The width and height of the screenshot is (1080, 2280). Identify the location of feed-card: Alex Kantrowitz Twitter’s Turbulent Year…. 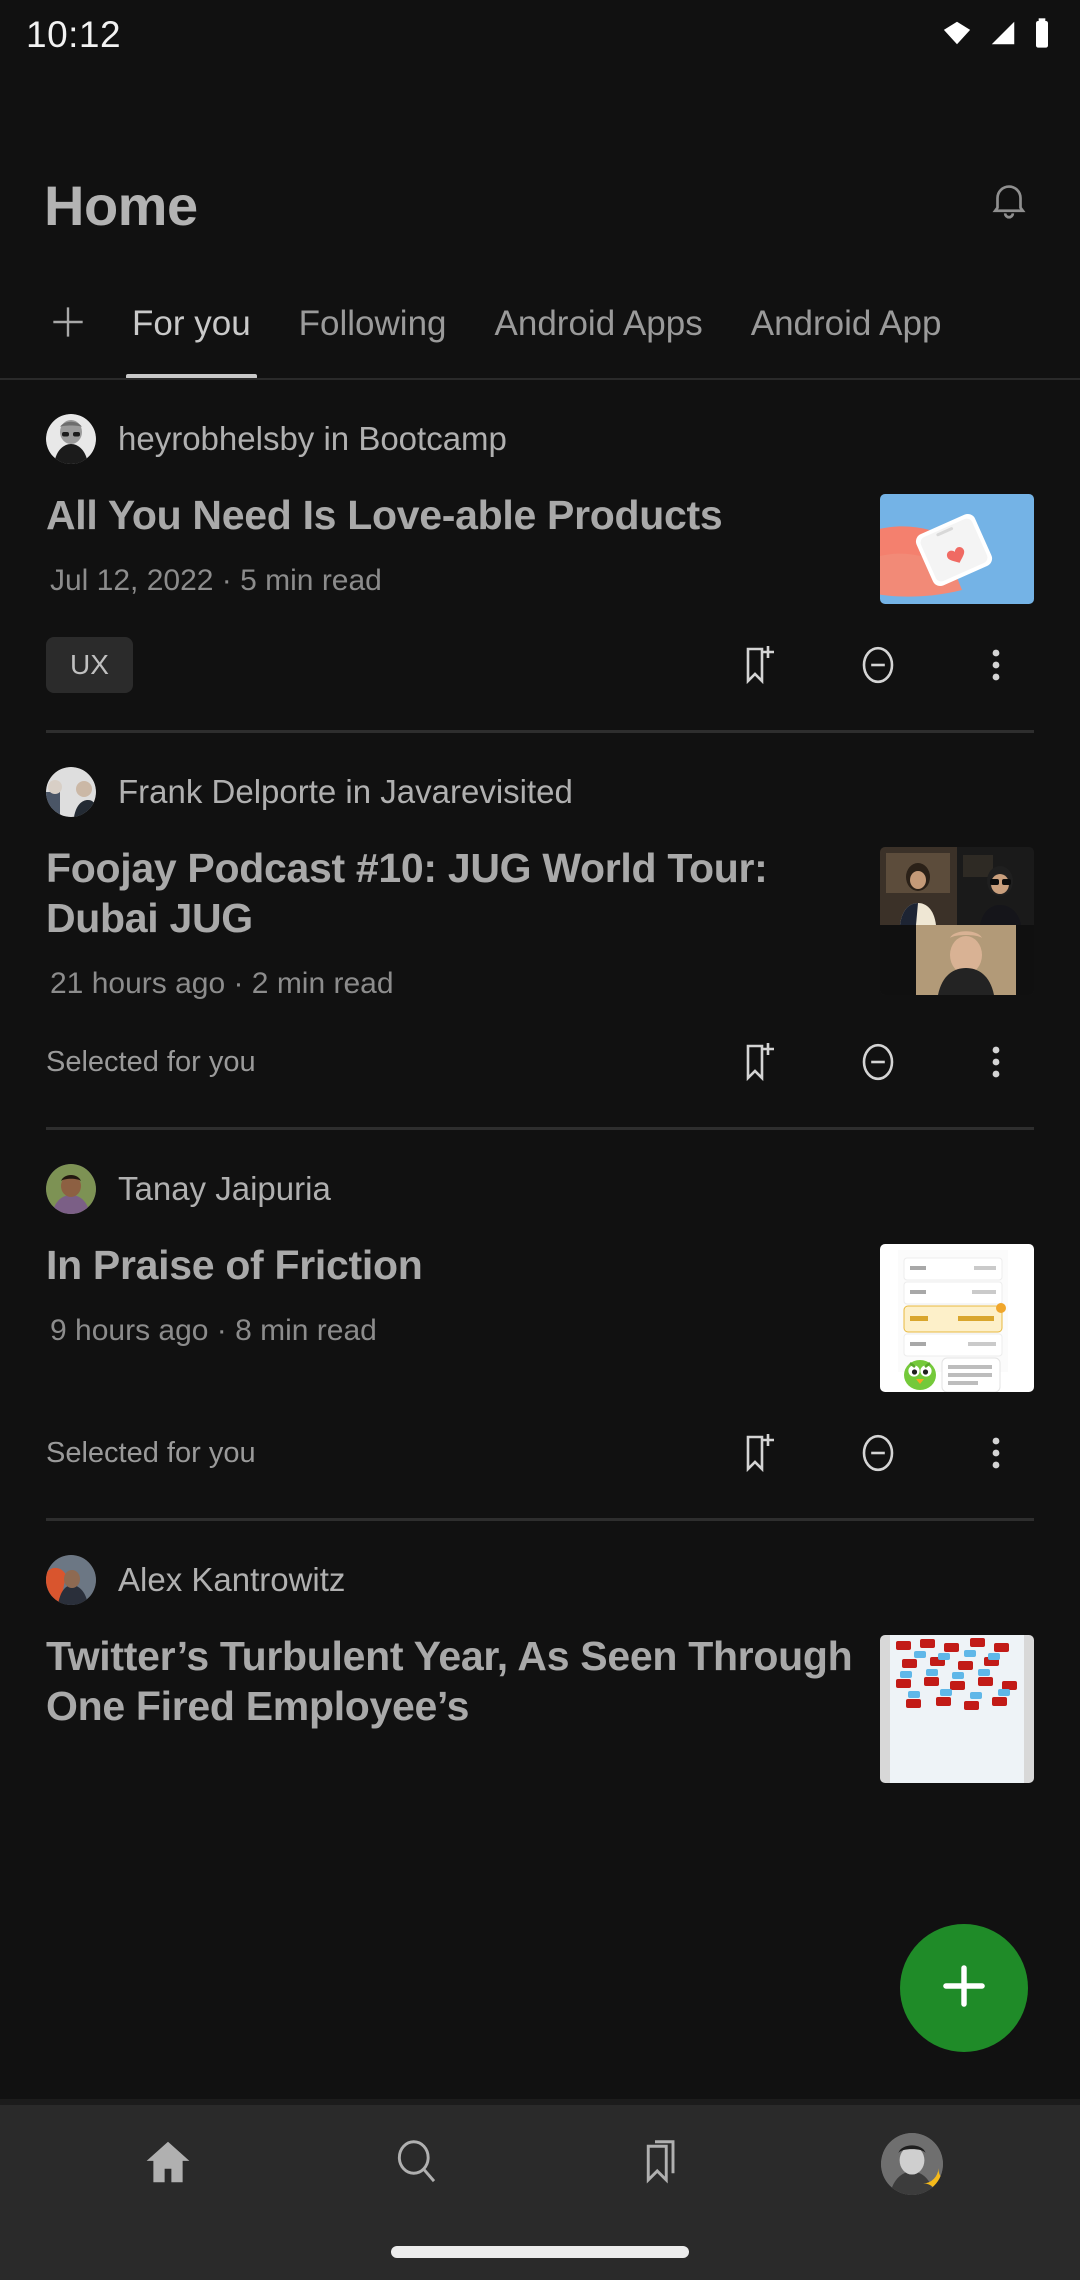
(540, 1652).